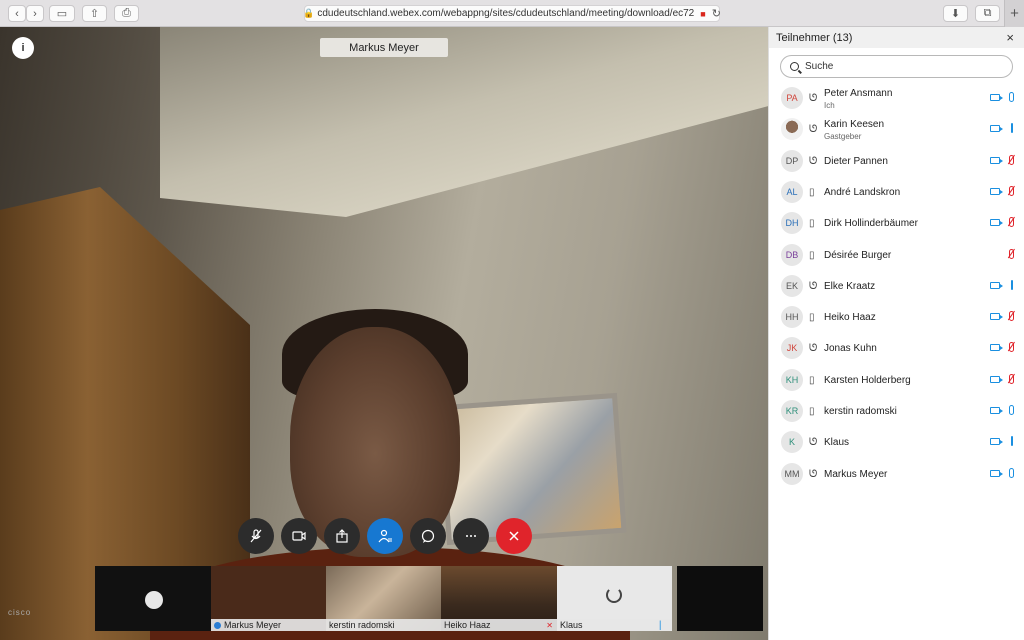 This screenshot has width=1024, height=640. What do you see at coordinates (814, 37) in the screenshot?
I see `panel-title: Teilnehmer (13)` at bounding box center [814, 37].